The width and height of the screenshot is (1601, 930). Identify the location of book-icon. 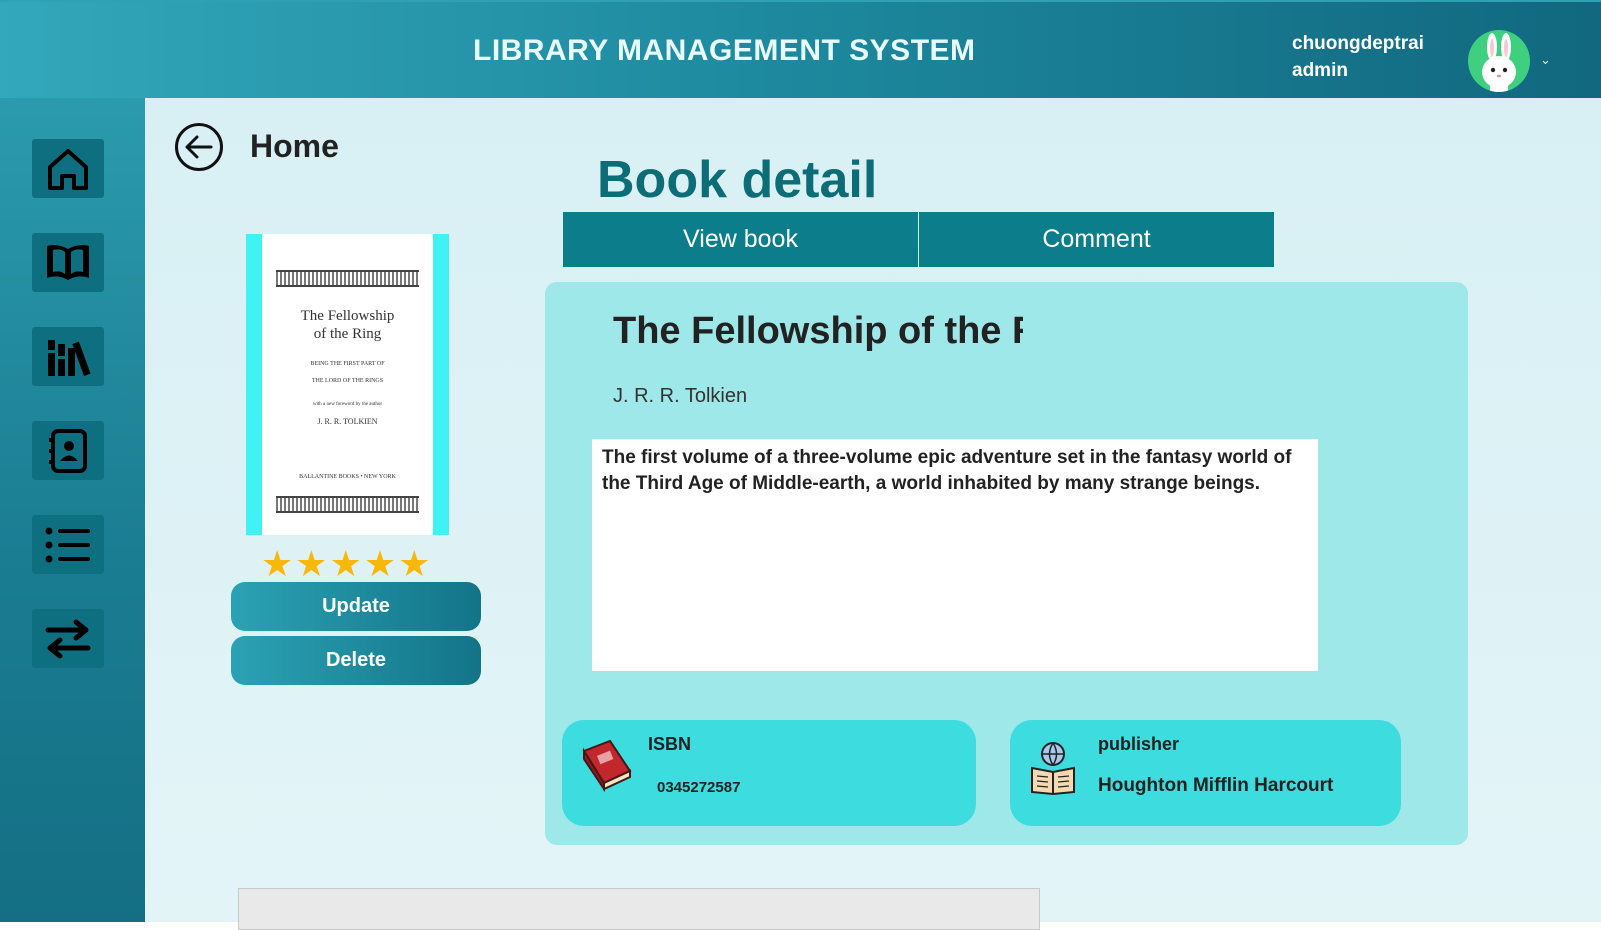
(68, 262).